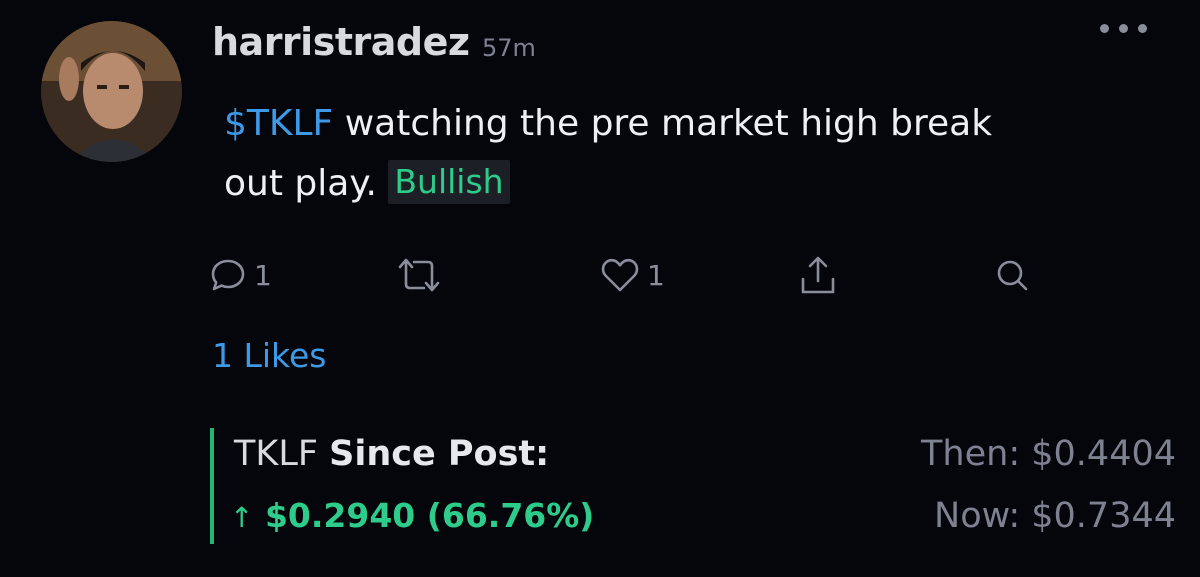 Image resolution: width=1200 pixels, height=577 pixels. I want to click on share-button, so click(818, 275).